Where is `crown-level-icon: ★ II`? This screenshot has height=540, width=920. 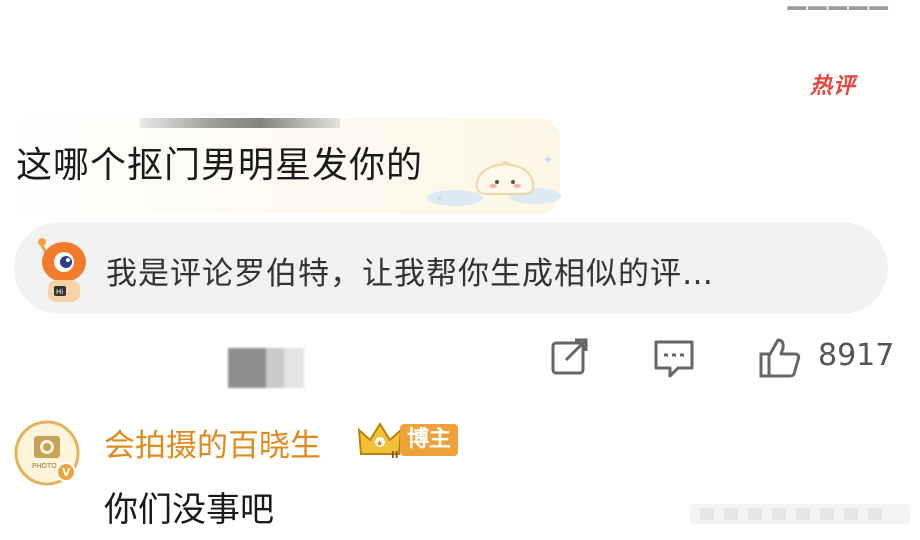 crown-level-icon: ★ II is located at coordinates (380, 441).